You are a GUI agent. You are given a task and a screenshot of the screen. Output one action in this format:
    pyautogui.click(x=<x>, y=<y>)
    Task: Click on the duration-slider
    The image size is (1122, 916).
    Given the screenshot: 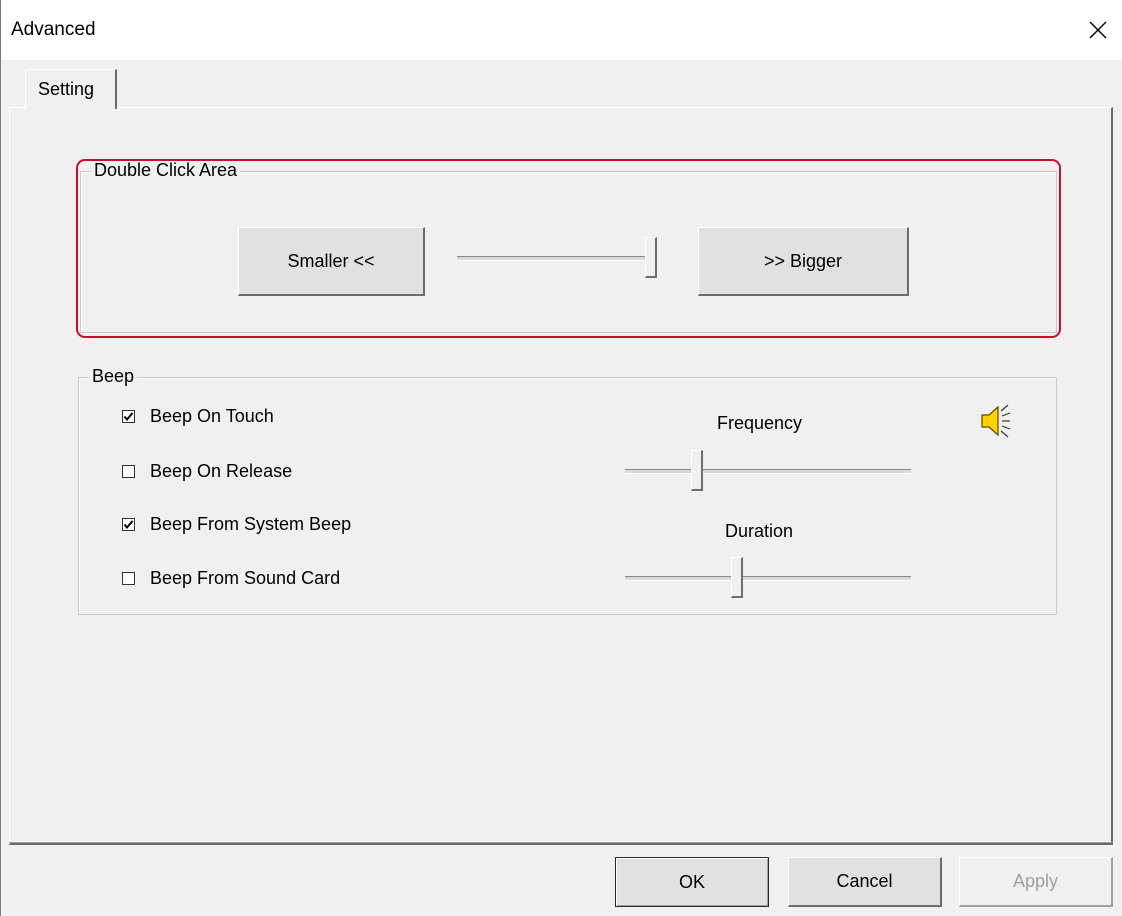 What is the action you would take?
    pyautogui.click(x=768, y=577)
    